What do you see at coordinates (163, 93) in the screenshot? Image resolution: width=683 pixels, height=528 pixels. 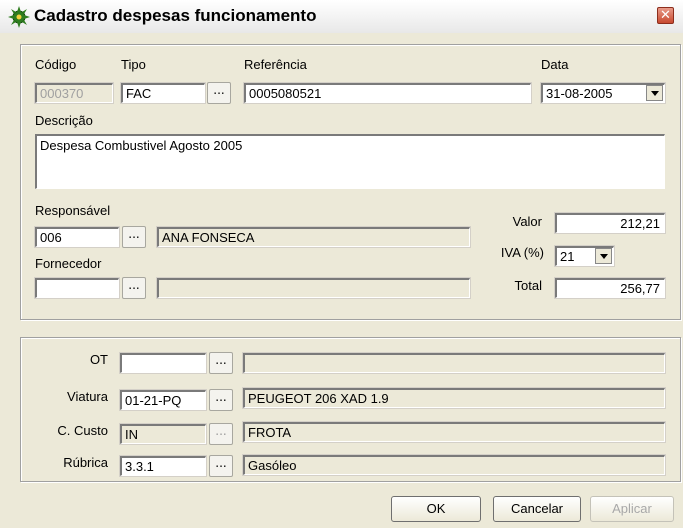 I see `tipo-field: FAC` at bounding box center [163, 93].